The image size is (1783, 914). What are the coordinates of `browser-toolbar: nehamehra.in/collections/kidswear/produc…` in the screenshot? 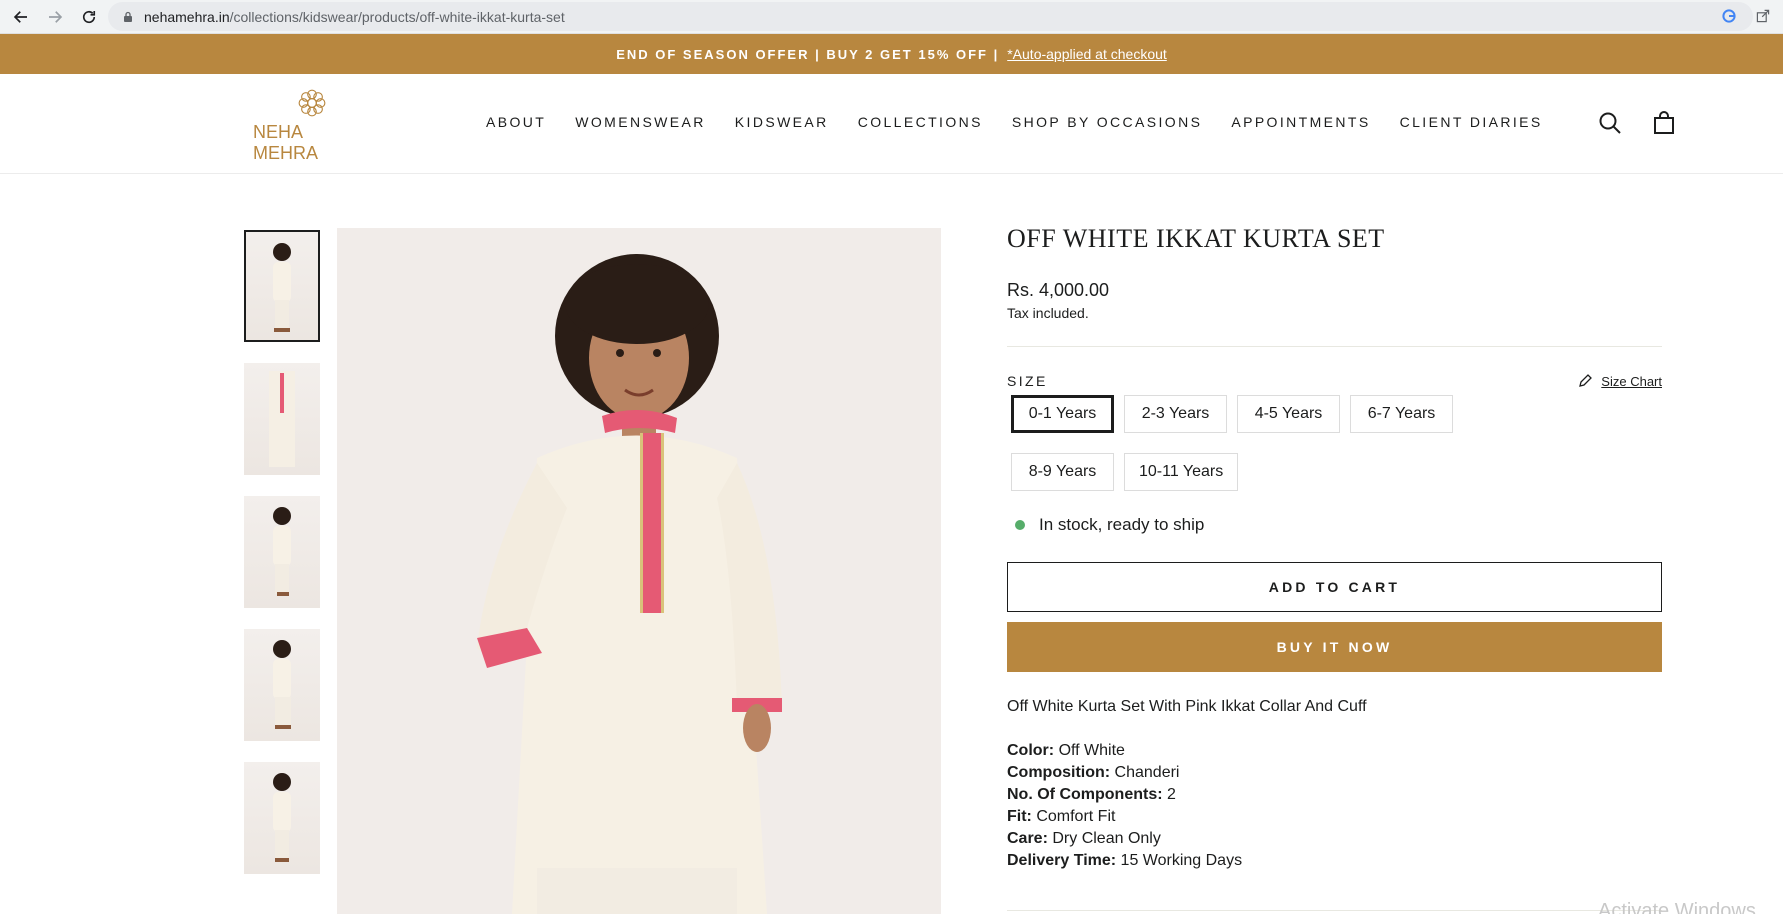 It's located at (891, 17).